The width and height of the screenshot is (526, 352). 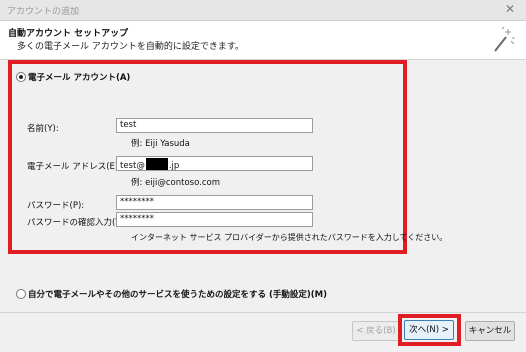 What do you see at coordinates (263, 312) in the screenshot?
I see `footer-separator` at bounding box center [263, 312].